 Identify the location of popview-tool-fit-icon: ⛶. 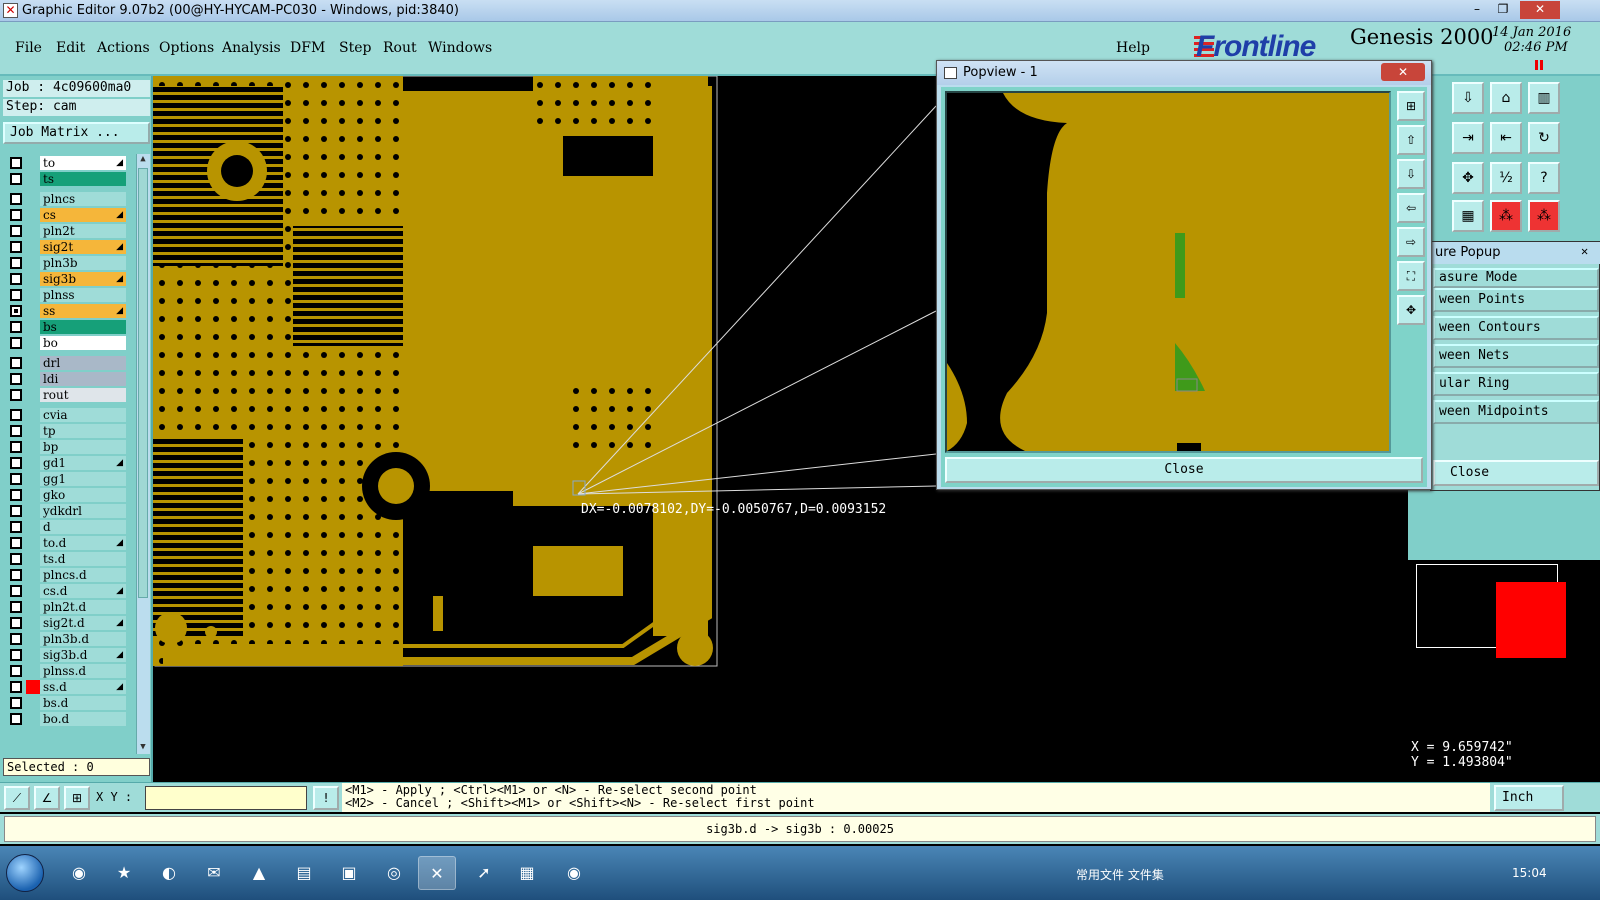
(1411, 276).